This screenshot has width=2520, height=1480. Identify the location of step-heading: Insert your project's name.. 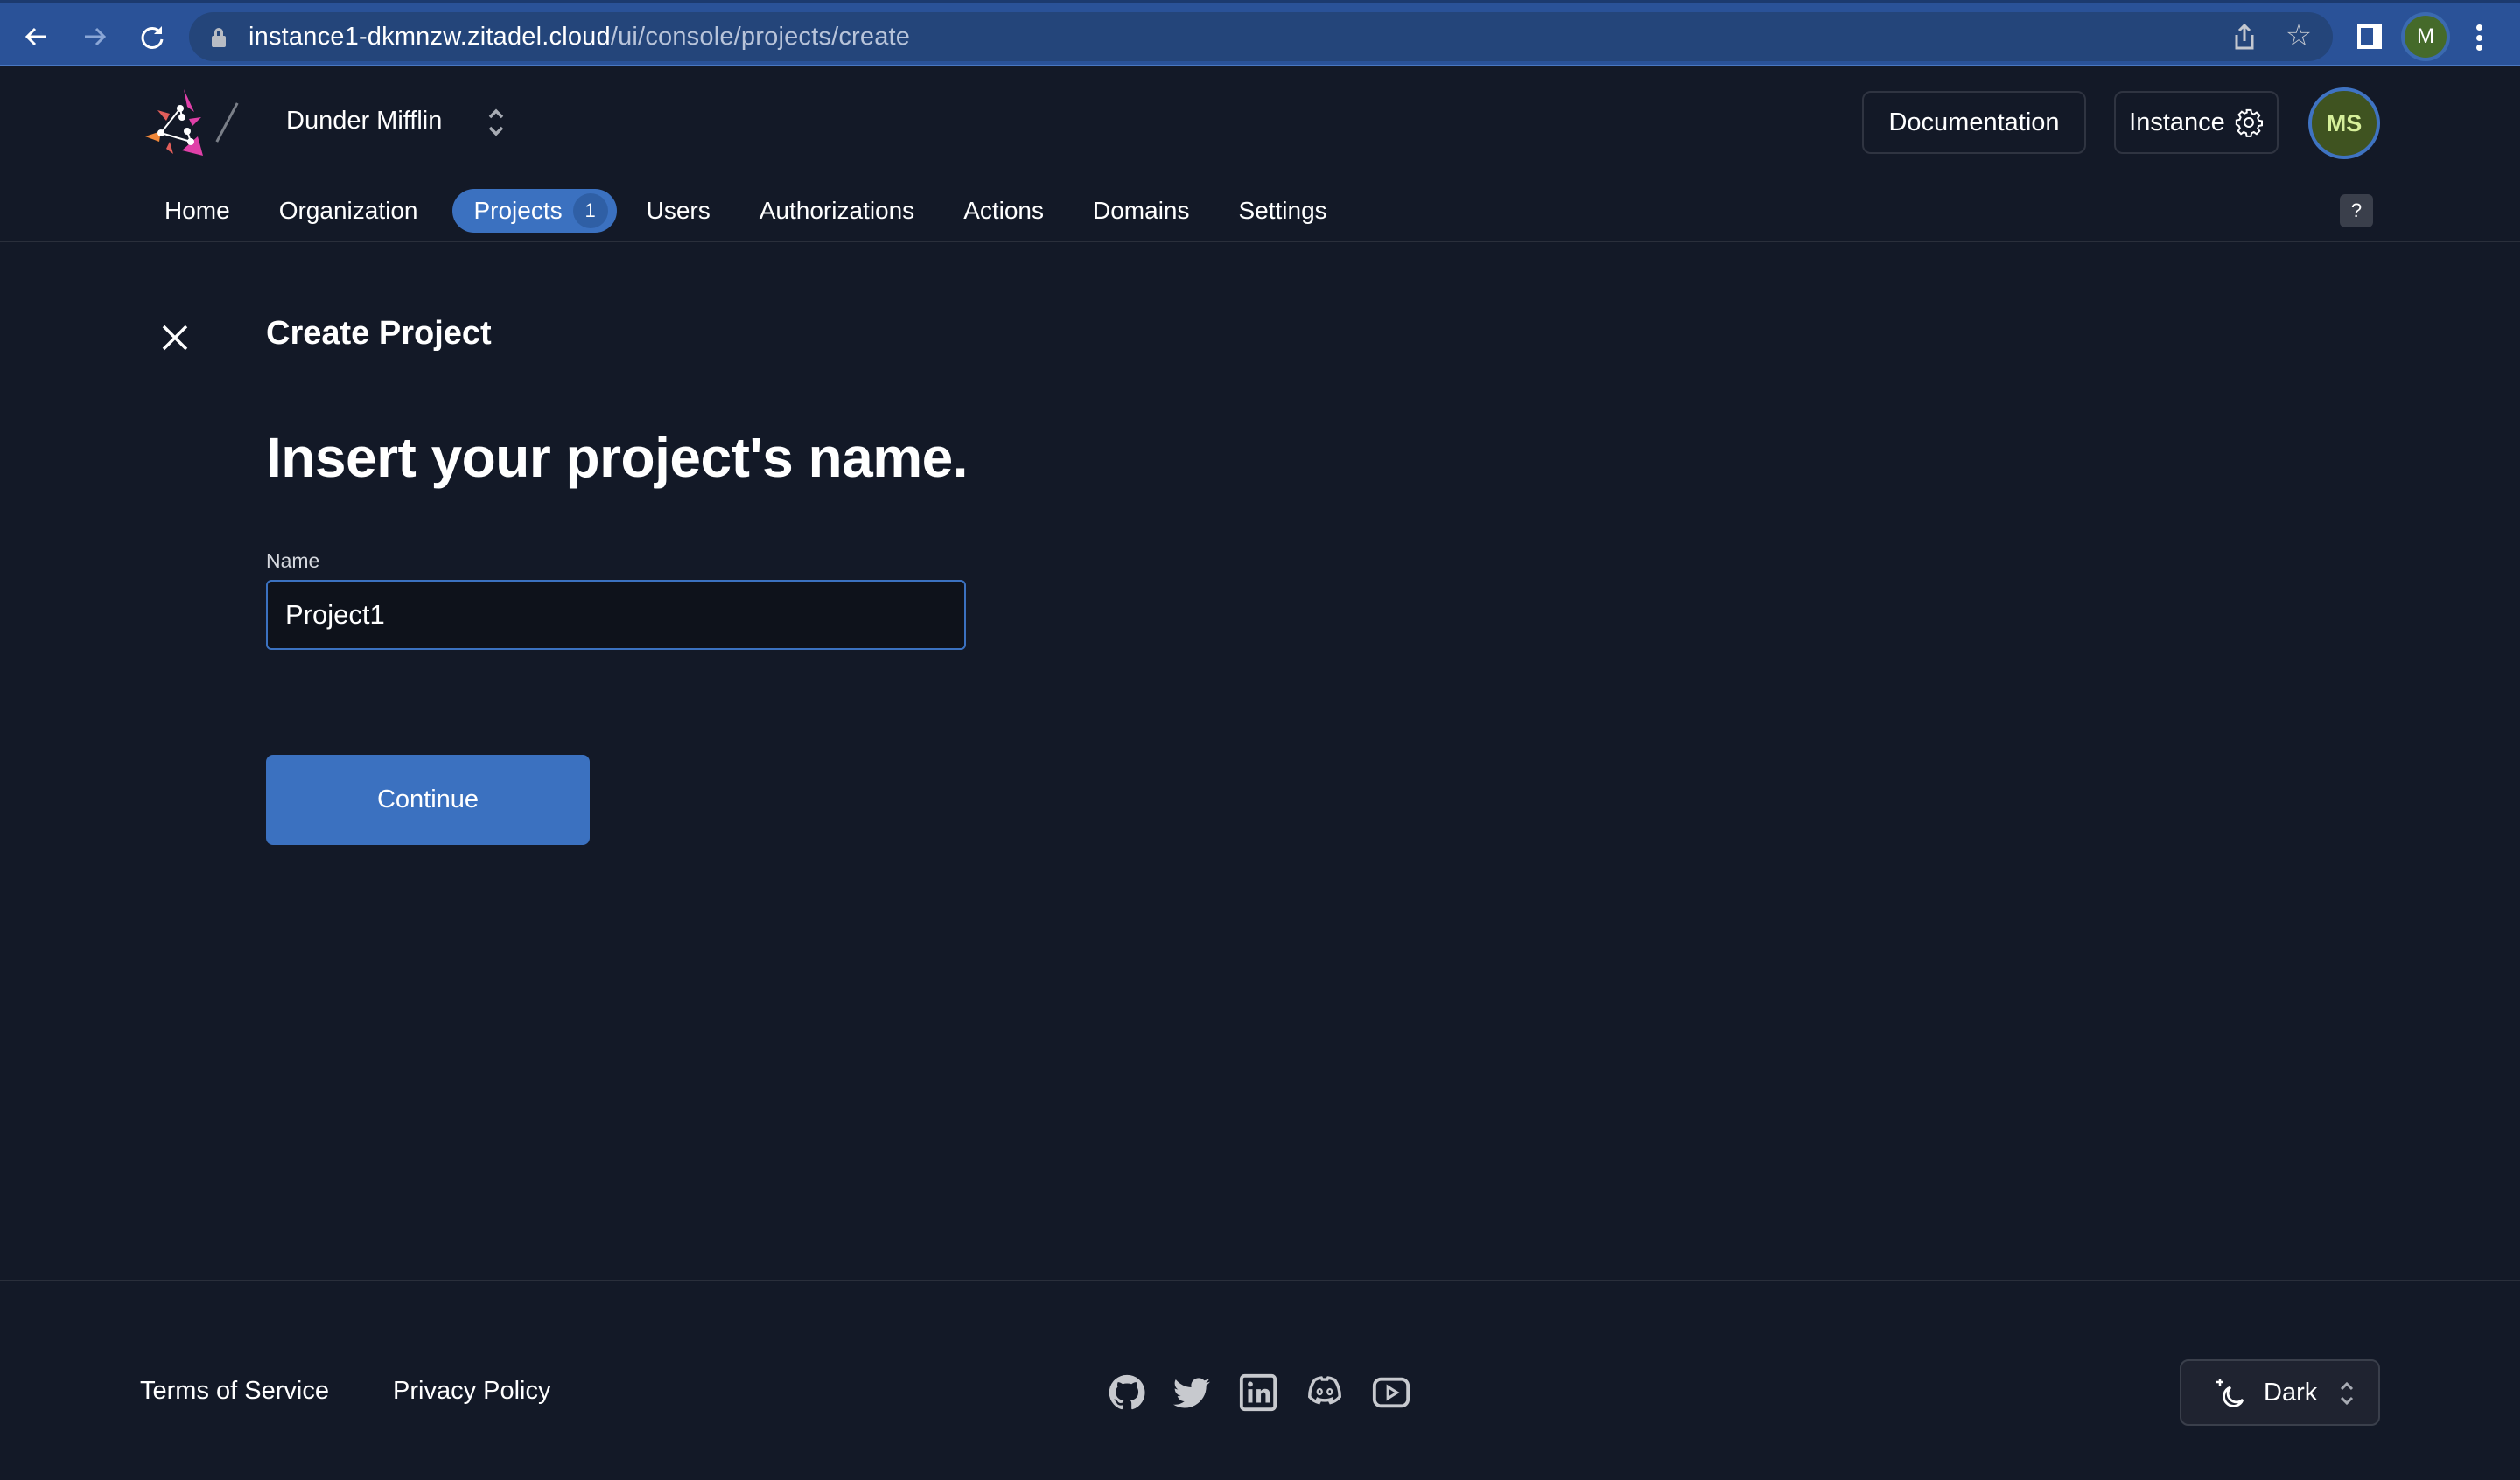
(617, 458).